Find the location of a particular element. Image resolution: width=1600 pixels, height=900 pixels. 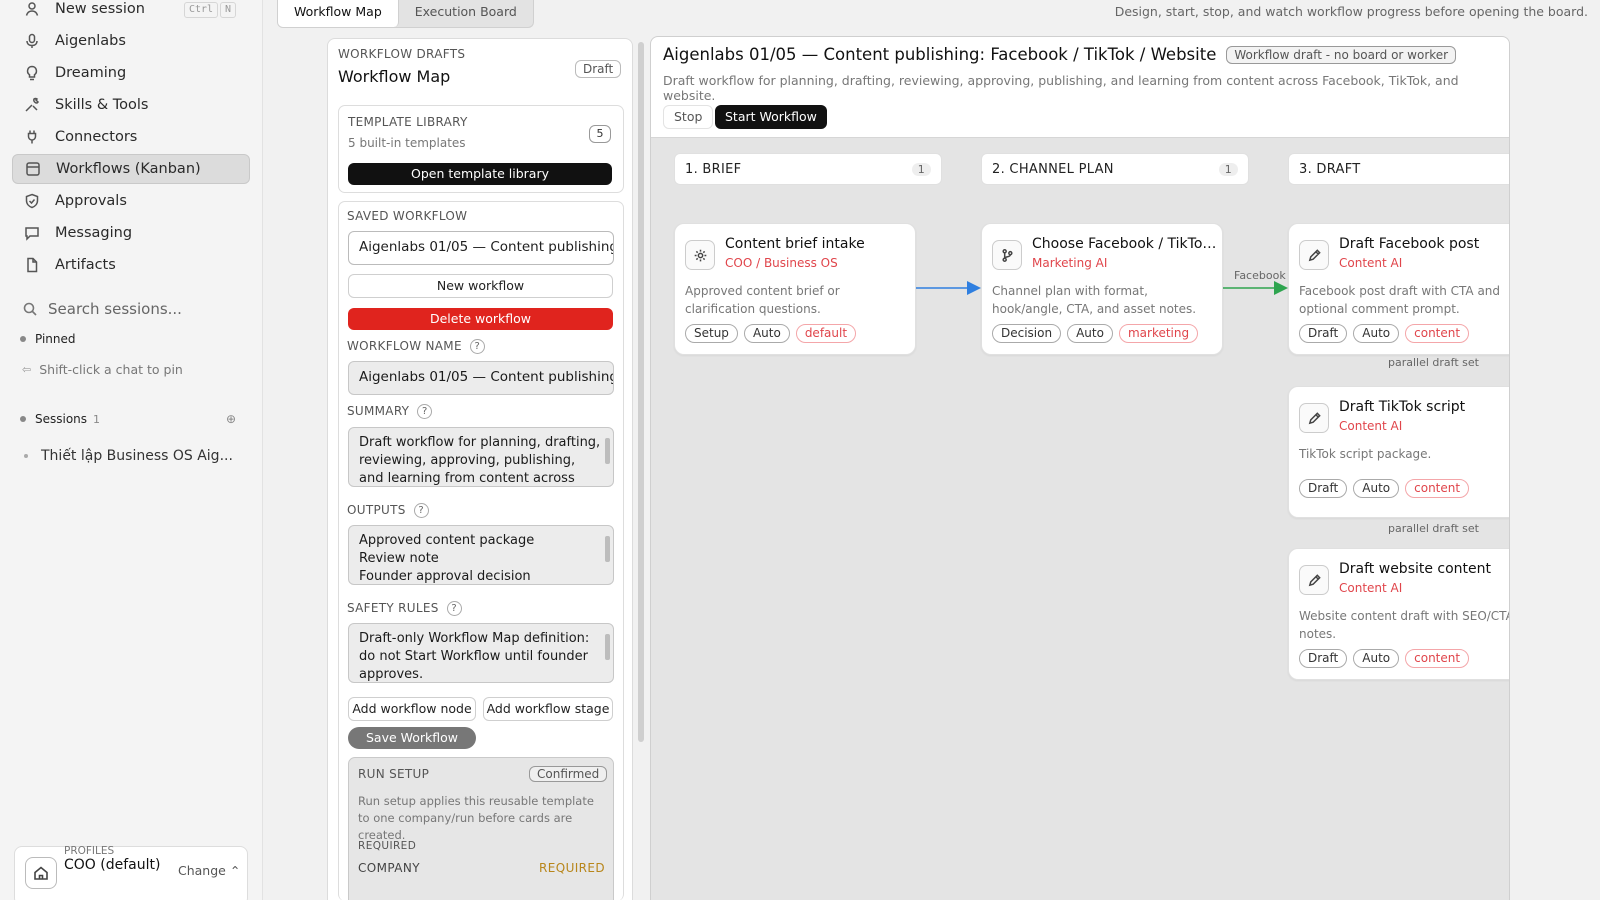

tab-execution-board: Execution Board is located at coordinates (466, 13).